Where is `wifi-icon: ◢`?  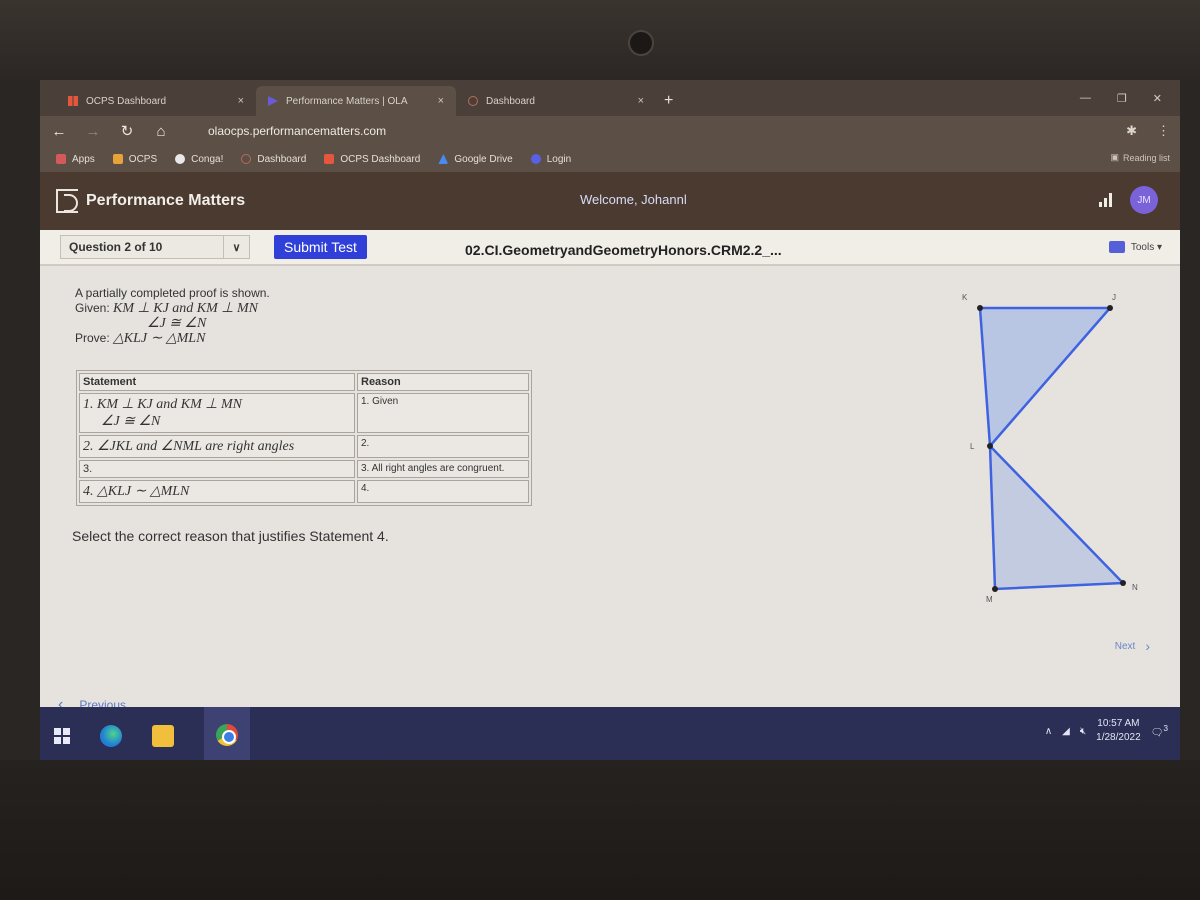 wifi-icon: ◢ is located at coordinates (1066, 731).